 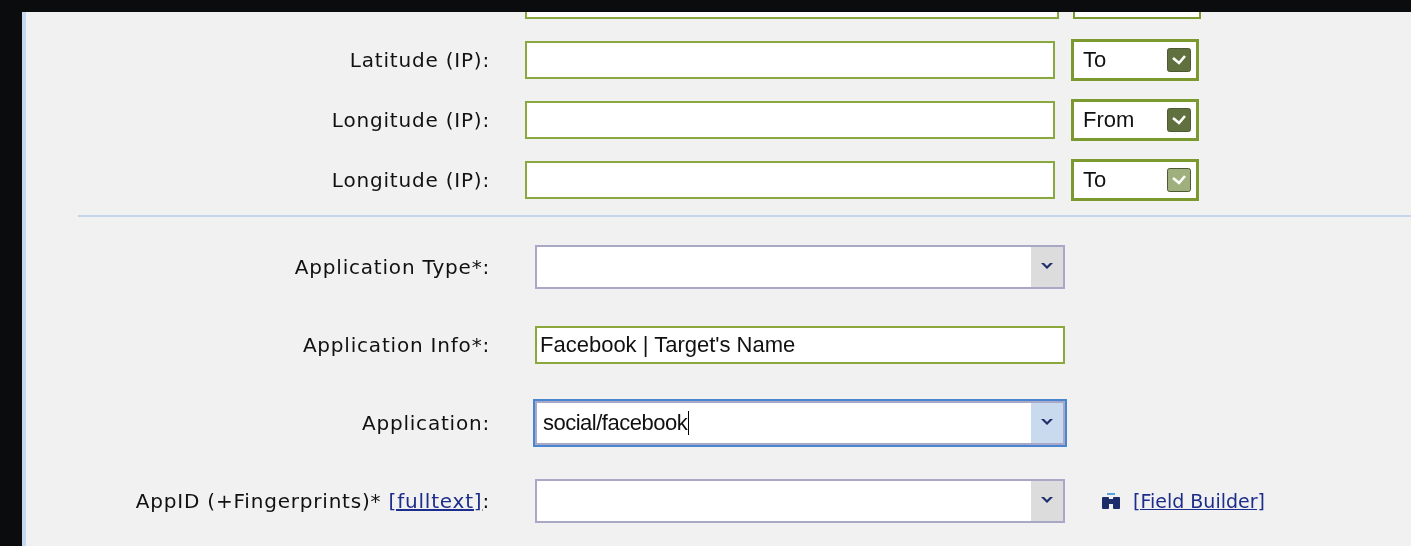 I want to click on field-label: AppID (+Fingerprints)* [fulltext]:, so click(x=312, y=501).